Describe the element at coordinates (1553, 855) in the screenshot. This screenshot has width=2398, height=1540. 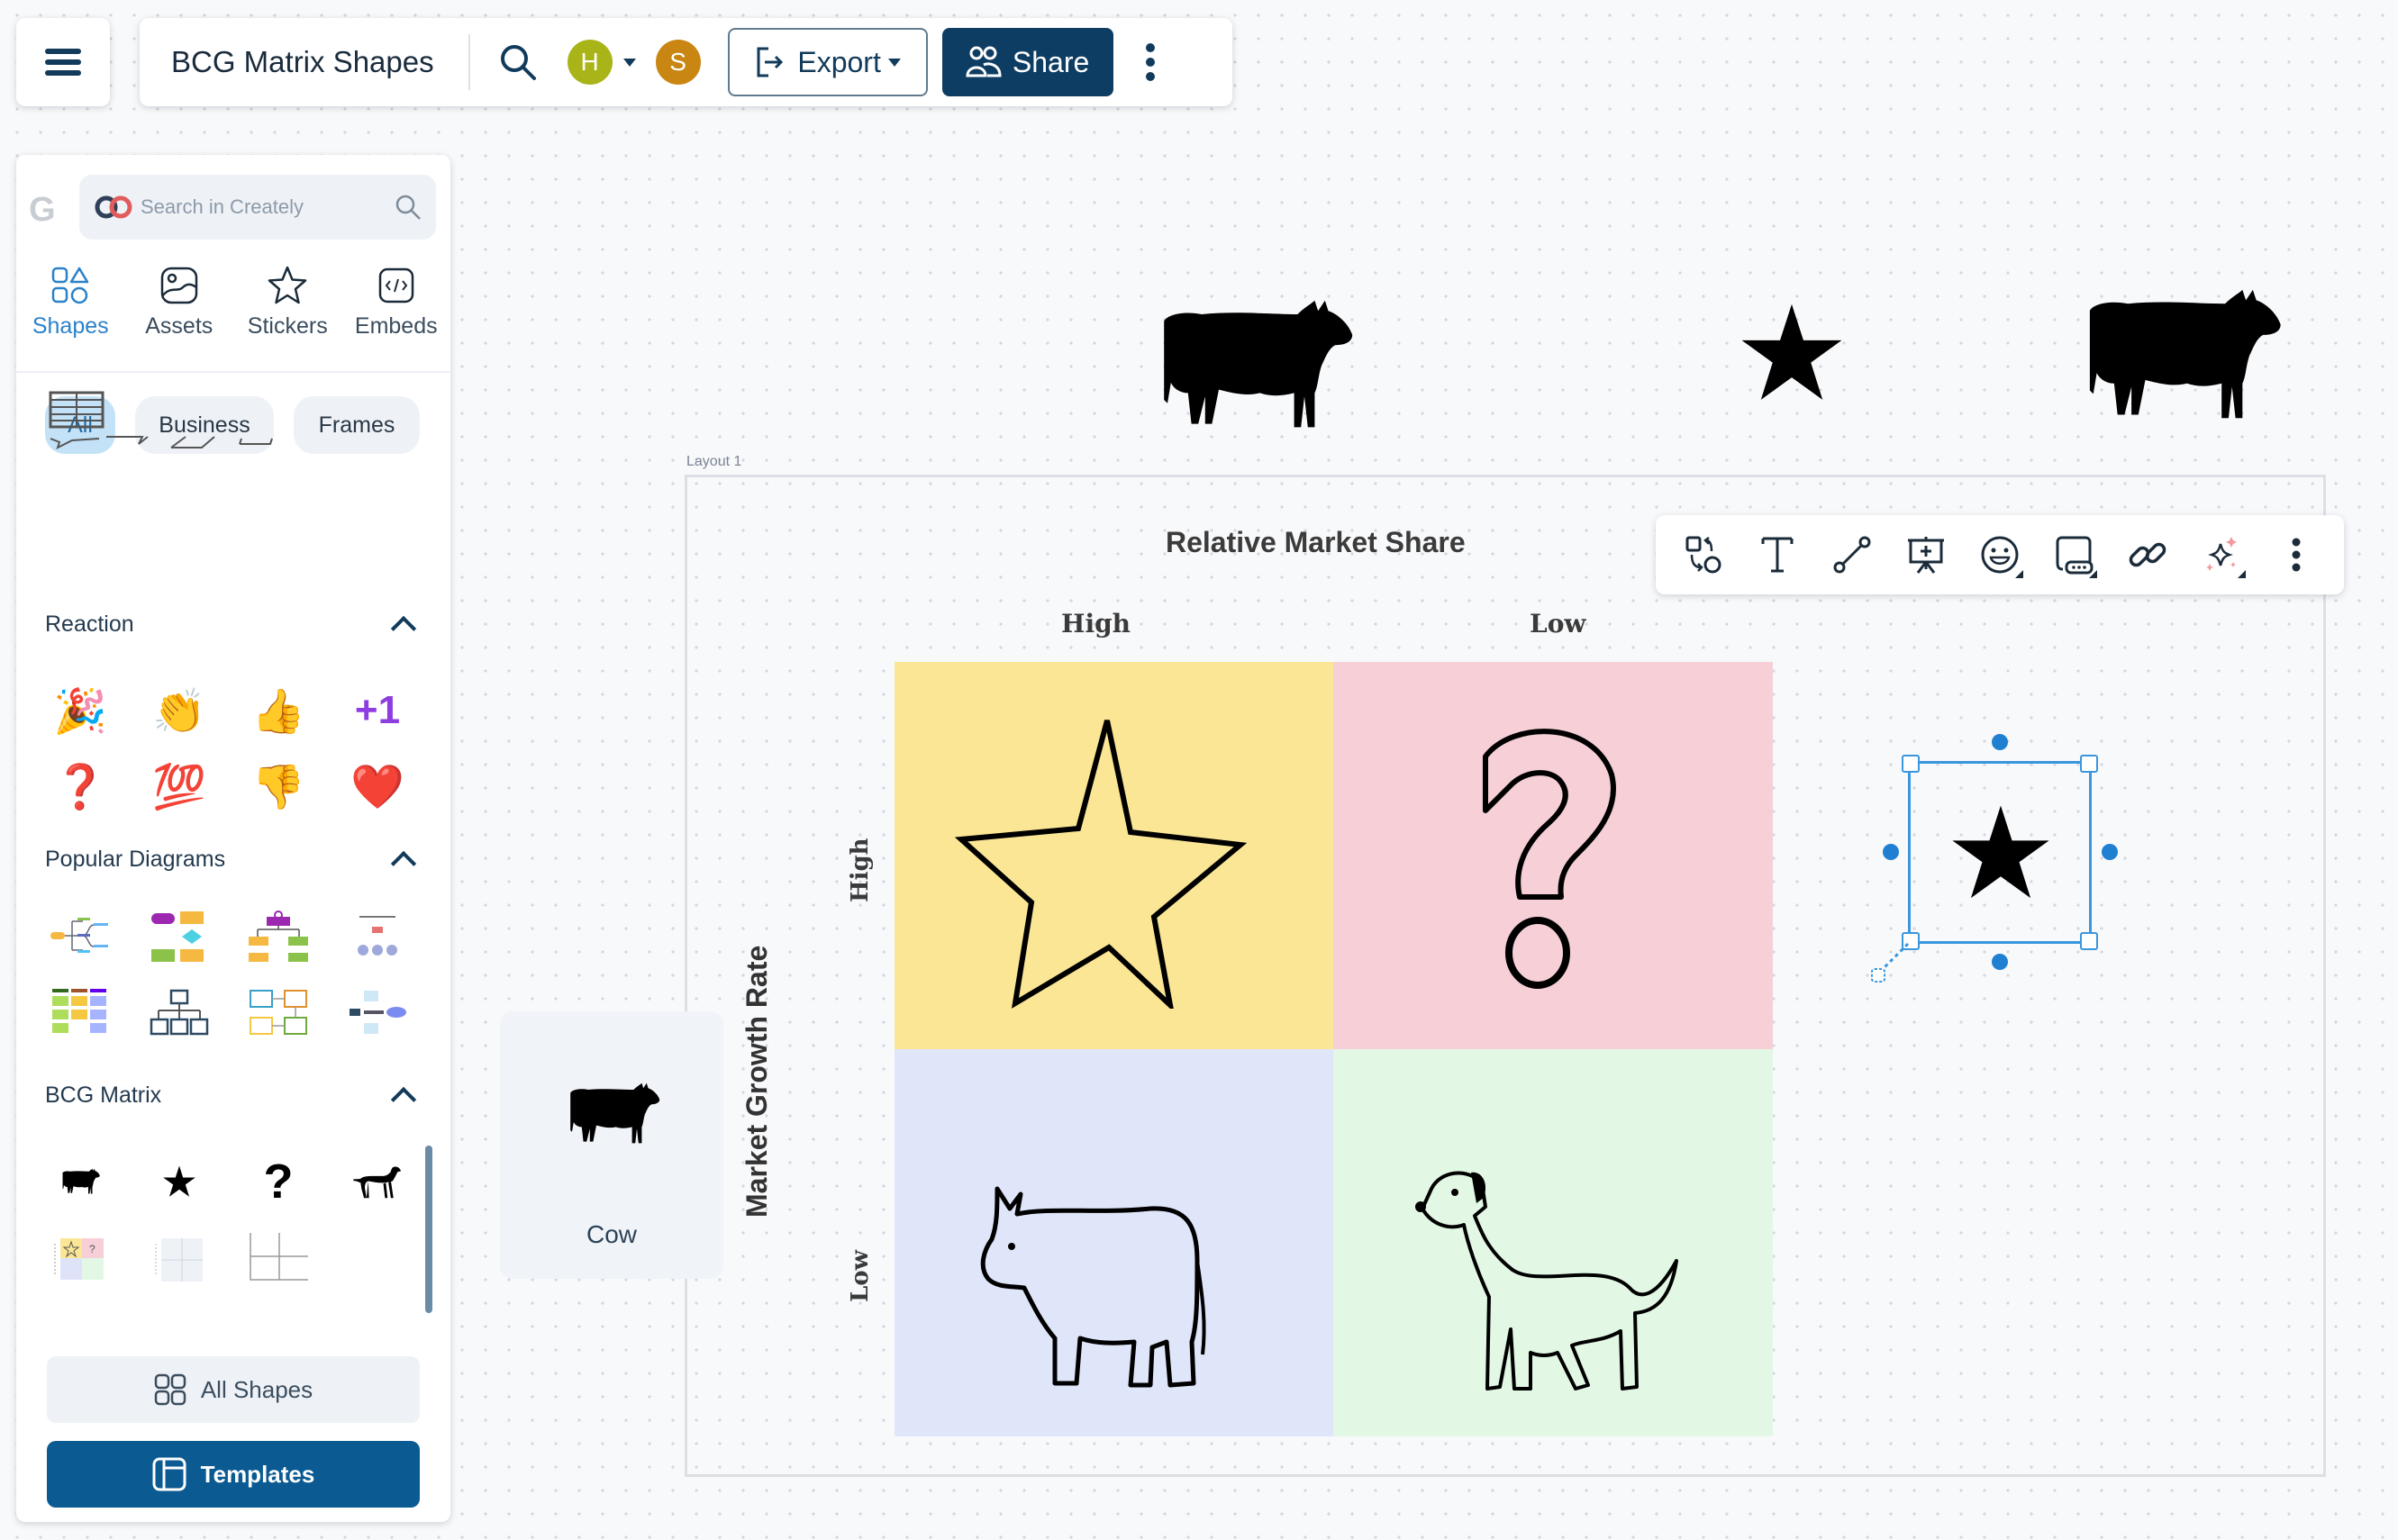
I see `quadrant-question-mark` at that location.